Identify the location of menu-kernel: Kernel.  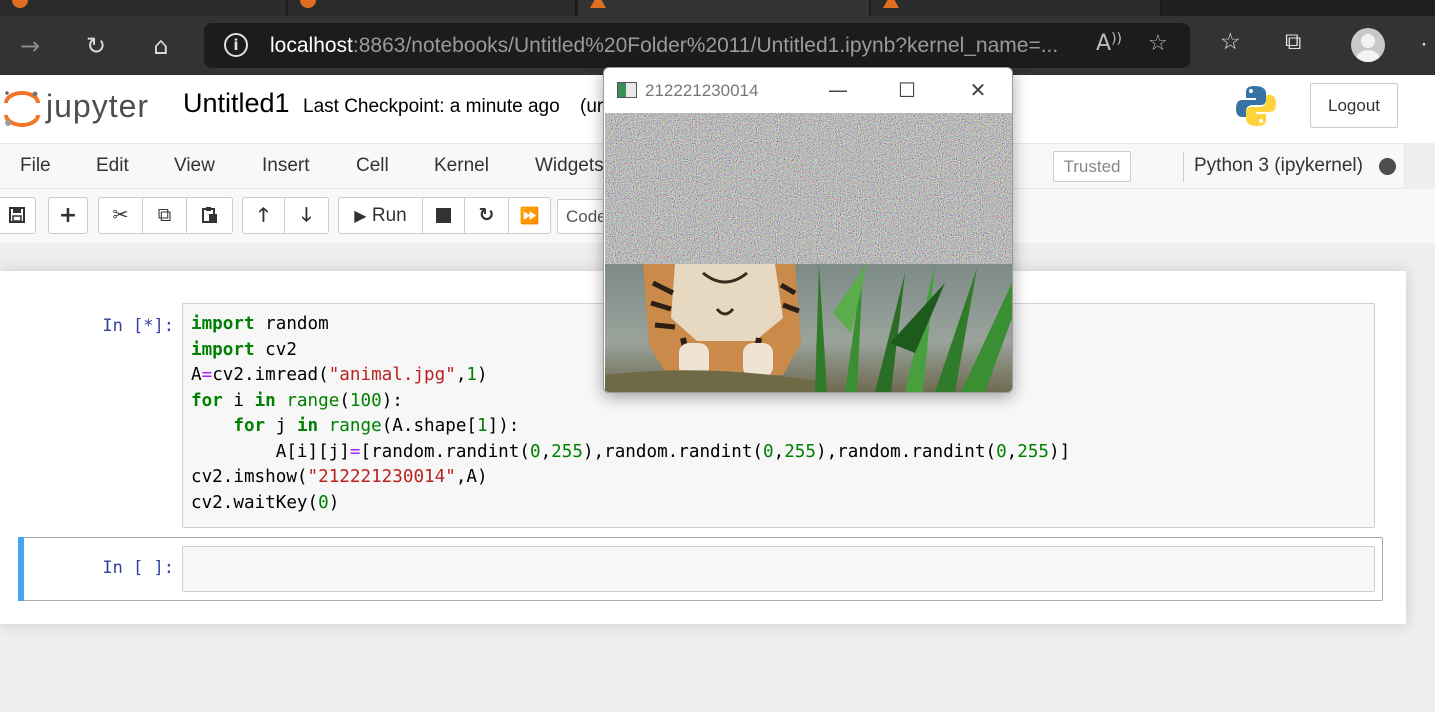
(461, 166).